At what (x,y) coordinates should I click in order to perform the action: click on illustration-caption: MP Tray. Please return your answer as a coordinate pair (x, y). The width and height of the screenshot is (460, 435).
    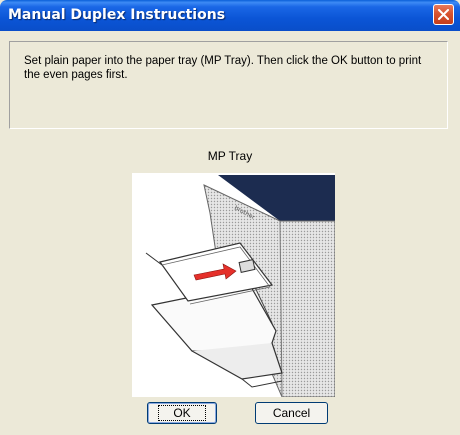
    Looking at the image, I should click on (230, 156).